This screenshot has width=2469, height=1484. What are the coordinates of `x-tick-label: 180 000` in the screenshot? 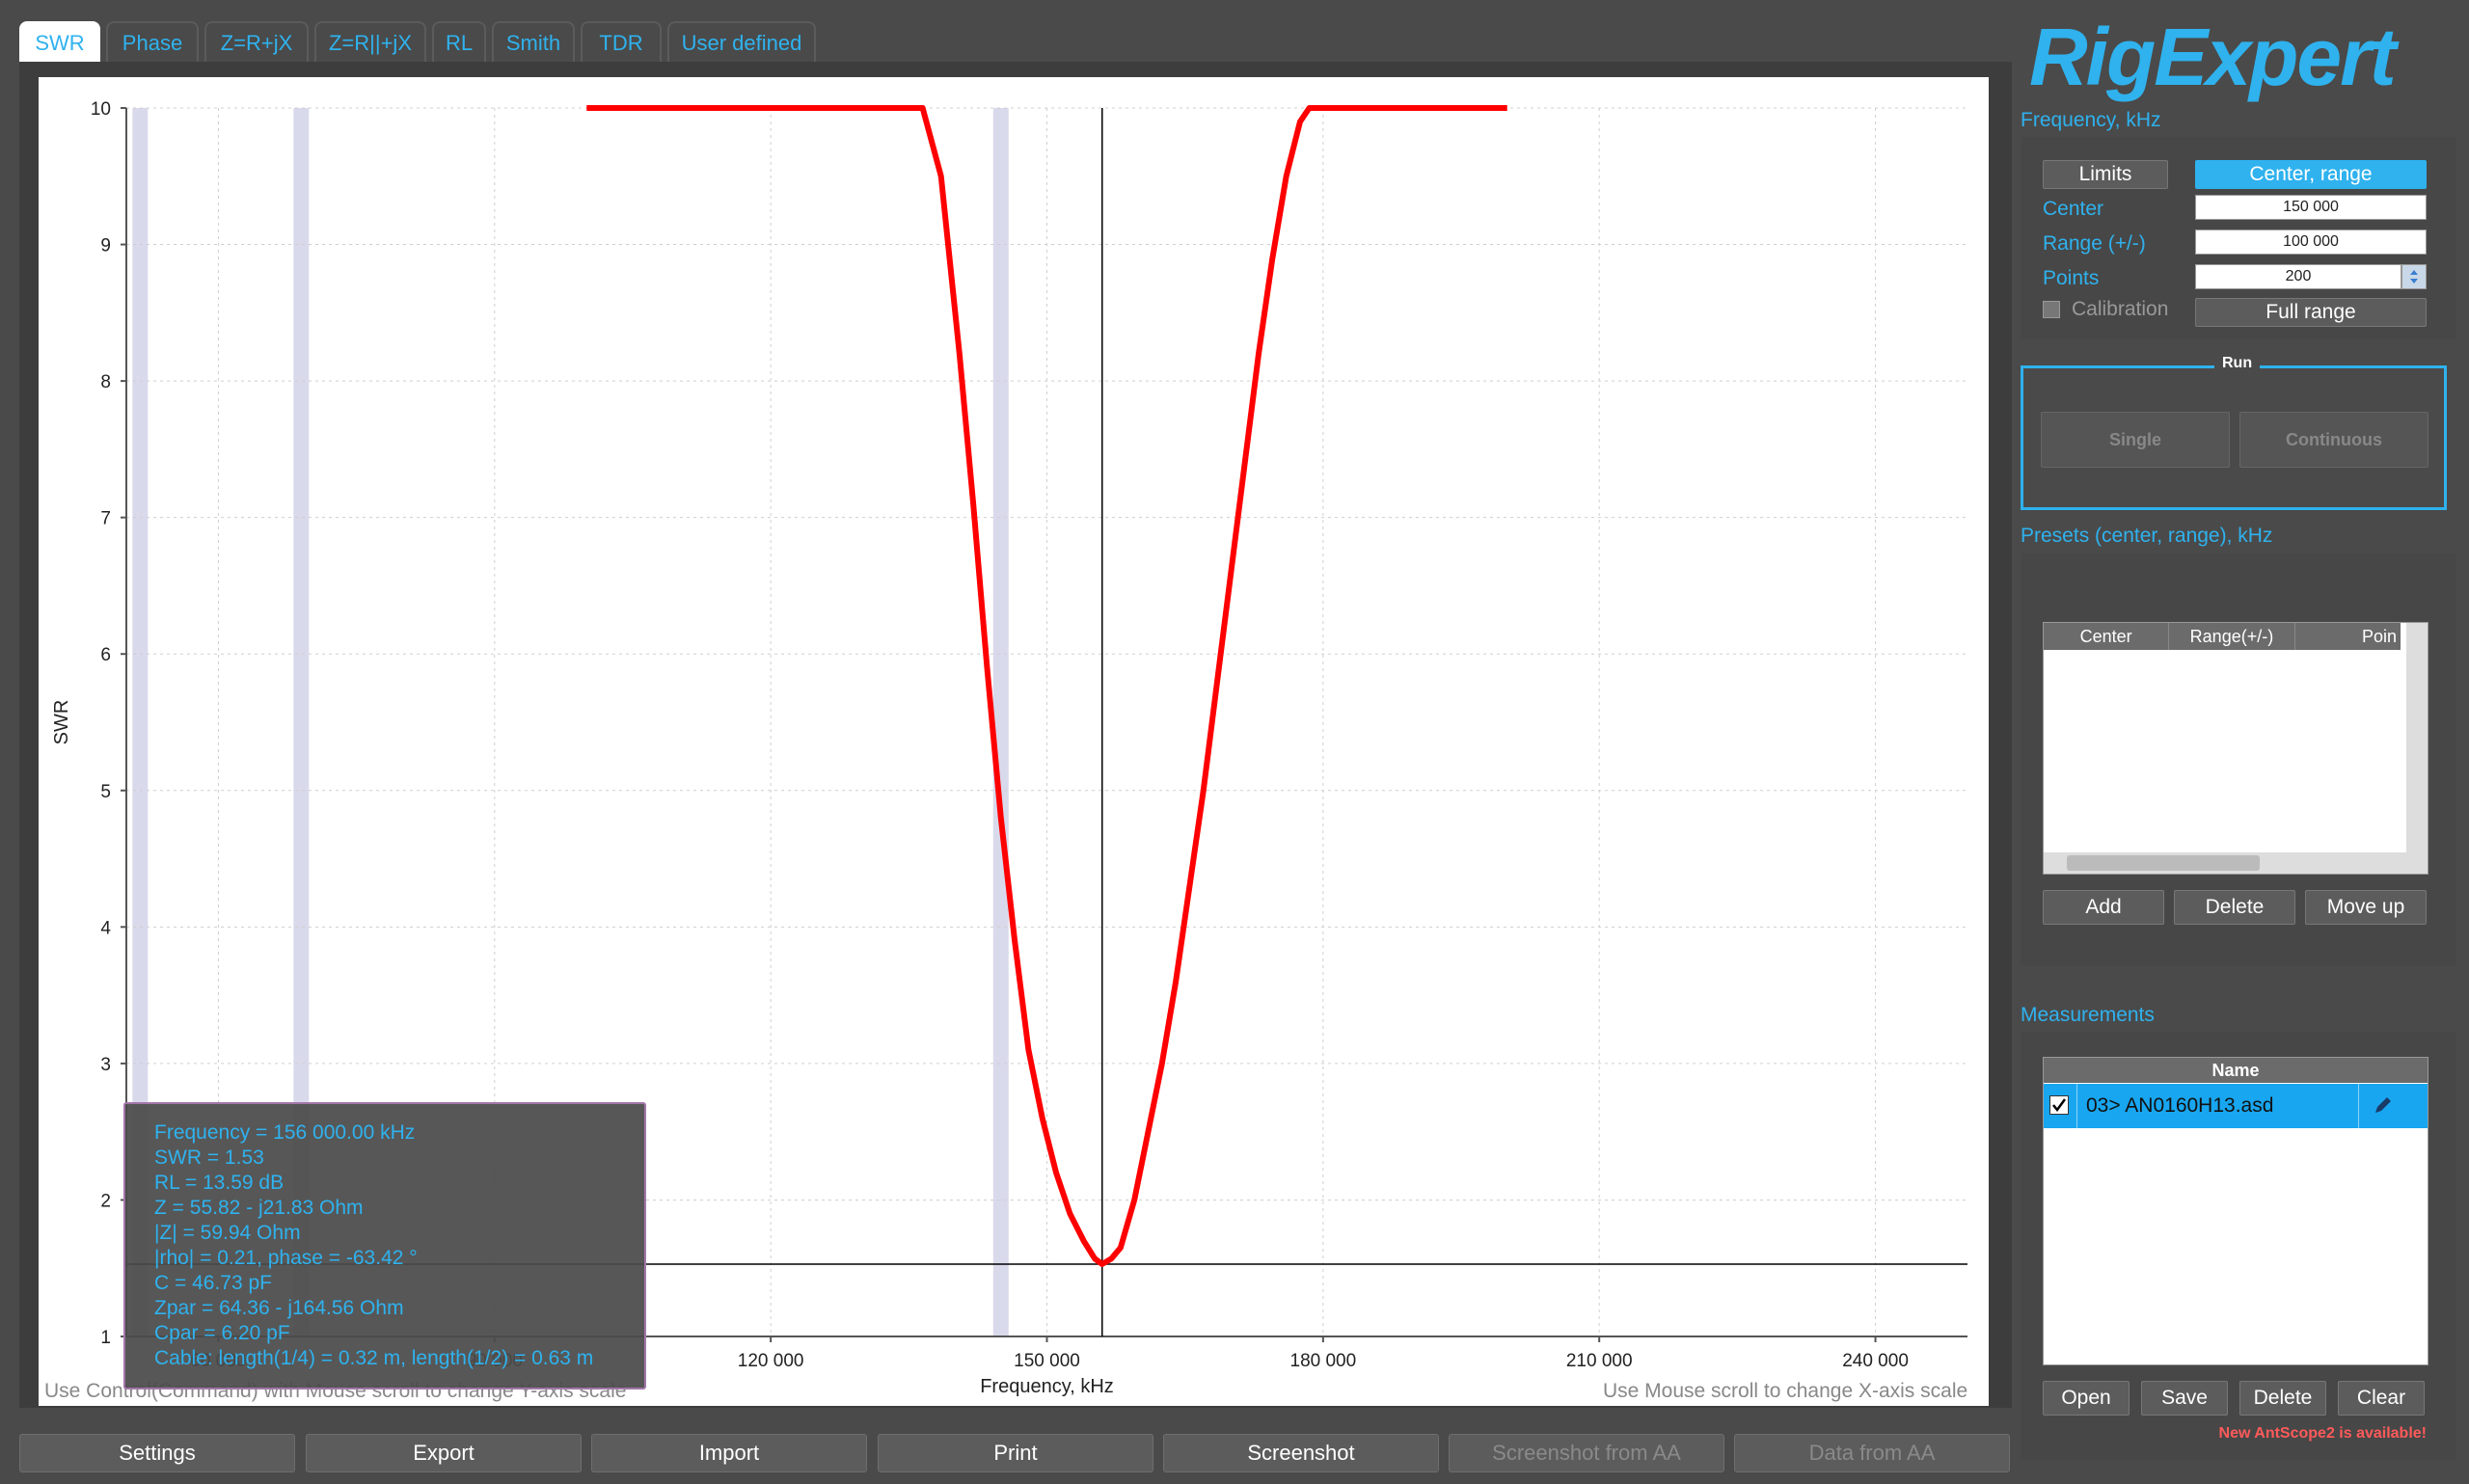 It's located at (1323, 1361).